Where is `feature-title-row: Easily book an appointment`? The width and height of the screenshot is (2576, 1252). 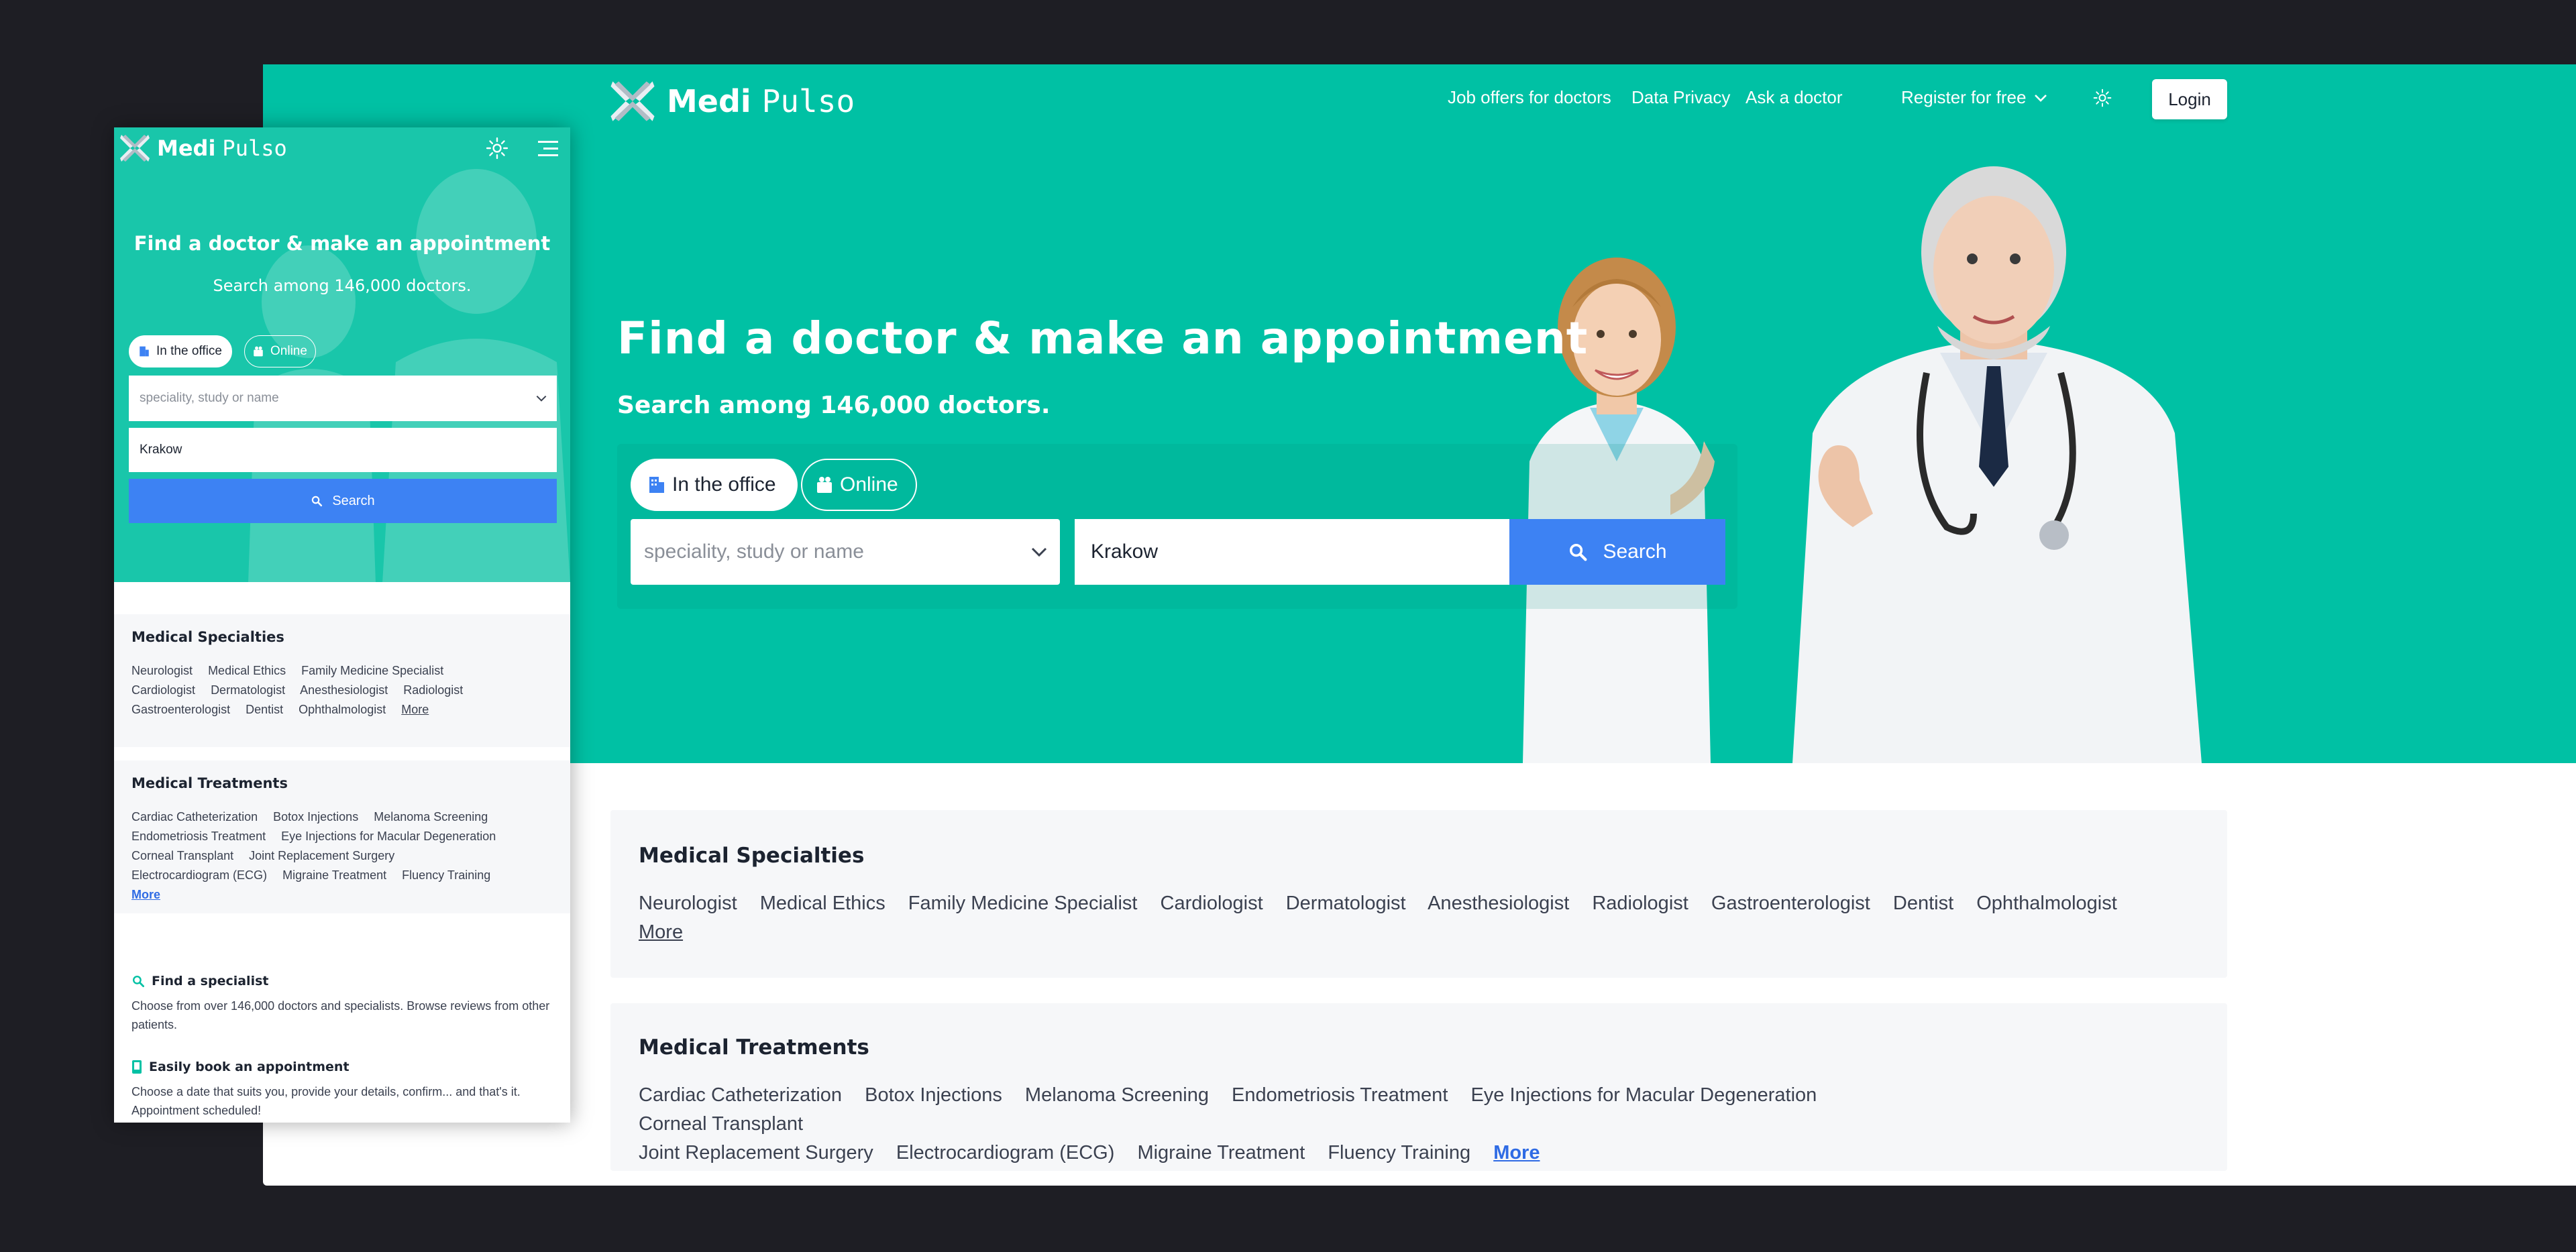
feature-title-row: Easily book an appointment is located at coordinates (342, 1067).